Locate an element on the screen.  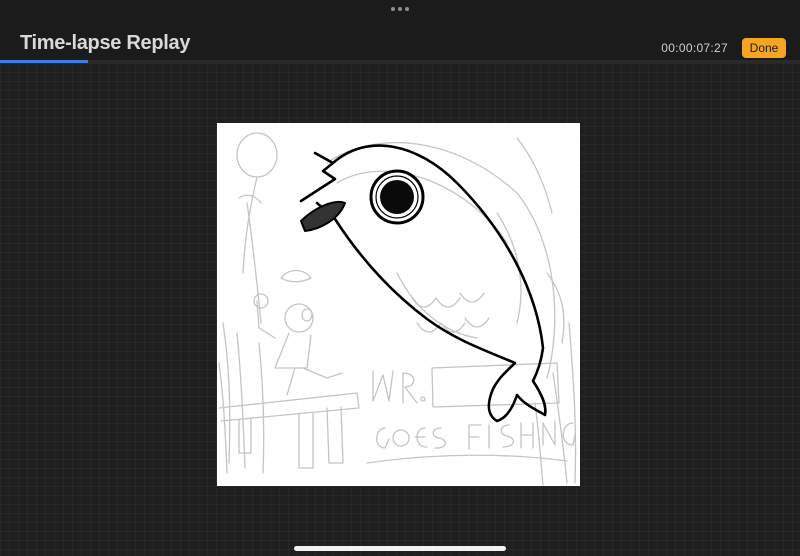
top-bar: Time-lapse Replay 00:00:07:27 Done is located at coordinates (400, 31).